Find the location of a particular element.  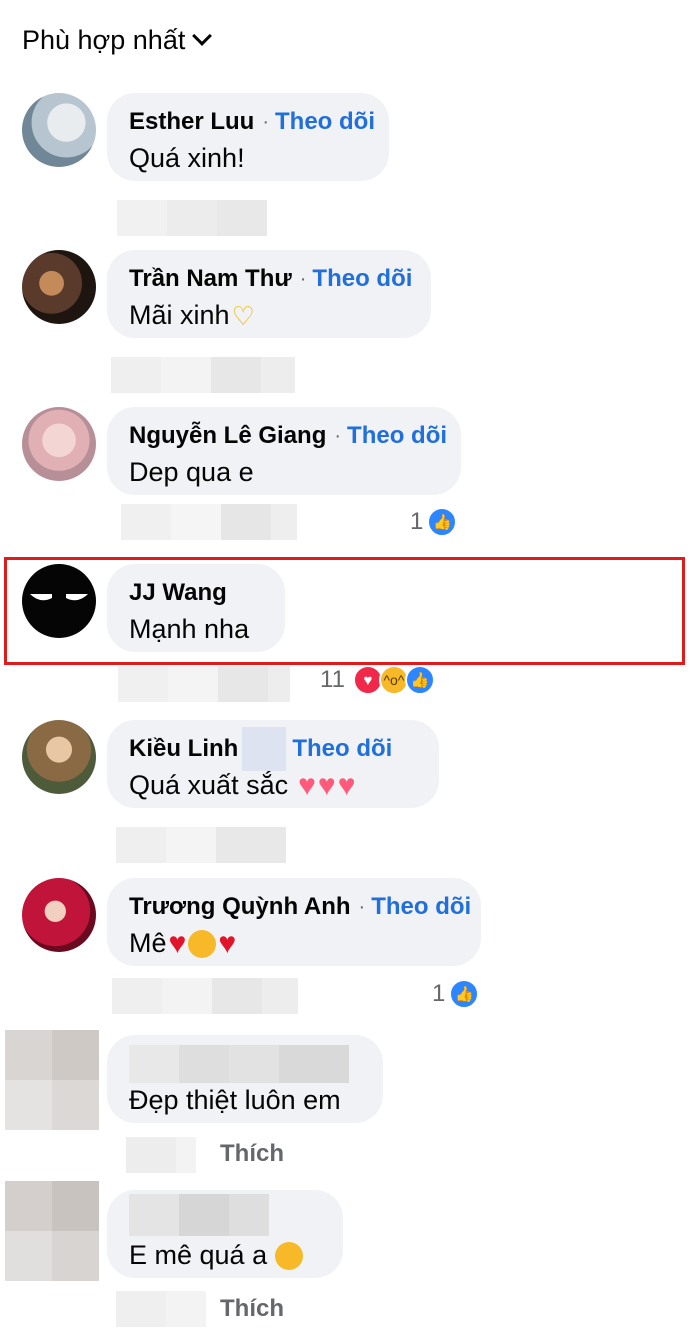

comment-text: Mạnh nha is located at coordinates (189, 629).